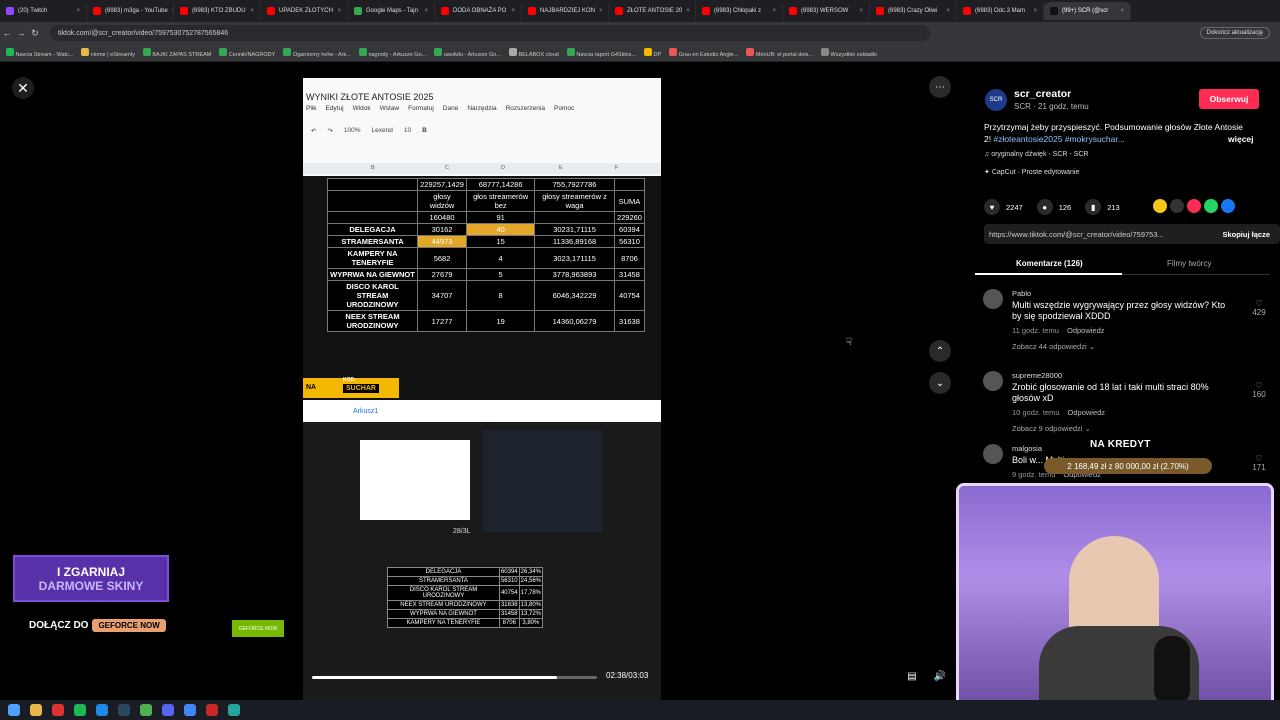 The width and height of the screenshot is (1280, 720). What do you see at coordinates (940, 676) in the screenshot?
I see `volume-icon: 🔊` at bounding box center [940, 676].